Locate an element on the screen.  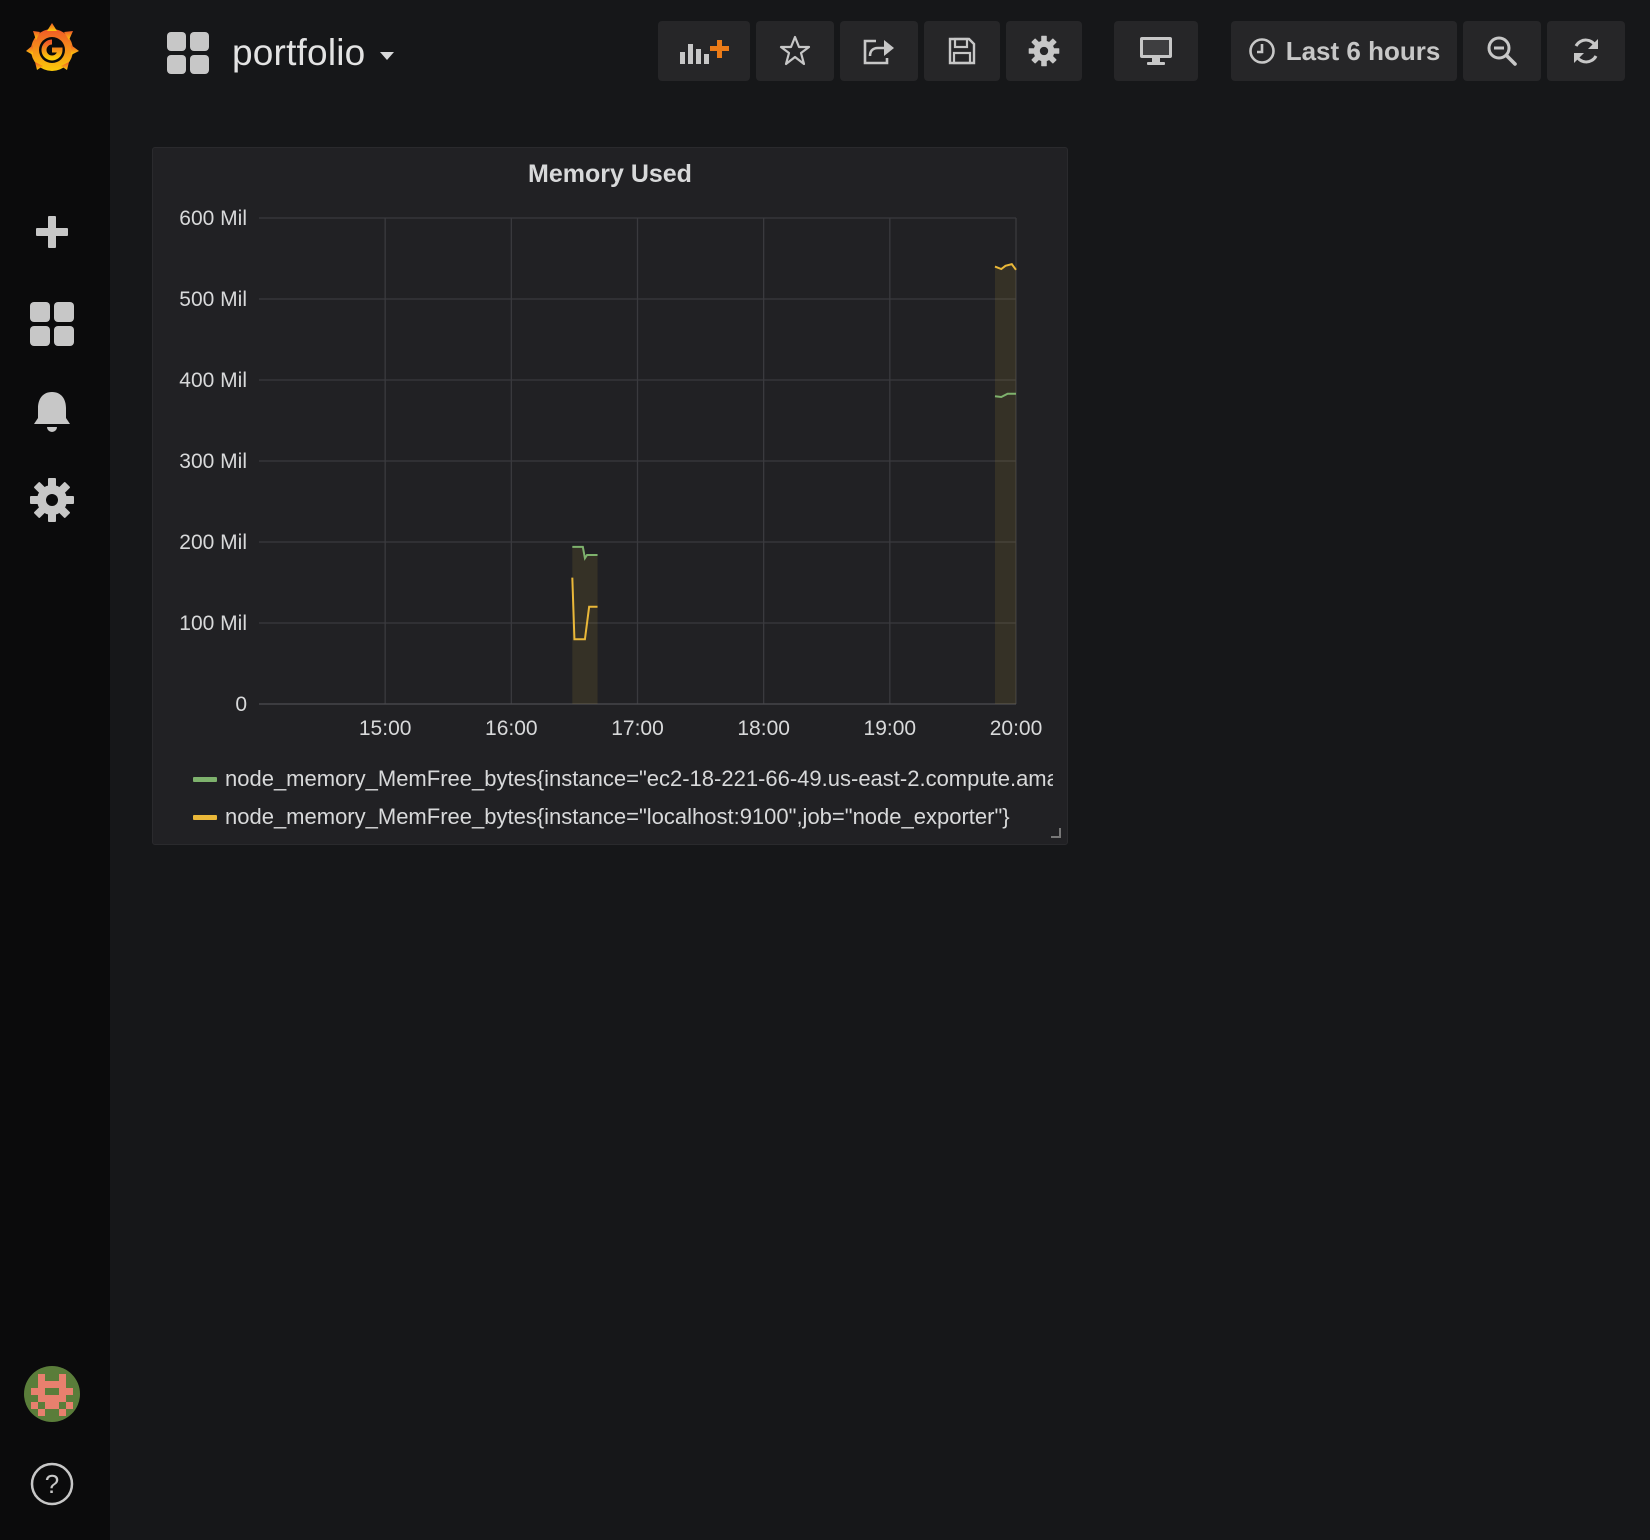
star-dashboard-button is located at coordinates (795, 51).